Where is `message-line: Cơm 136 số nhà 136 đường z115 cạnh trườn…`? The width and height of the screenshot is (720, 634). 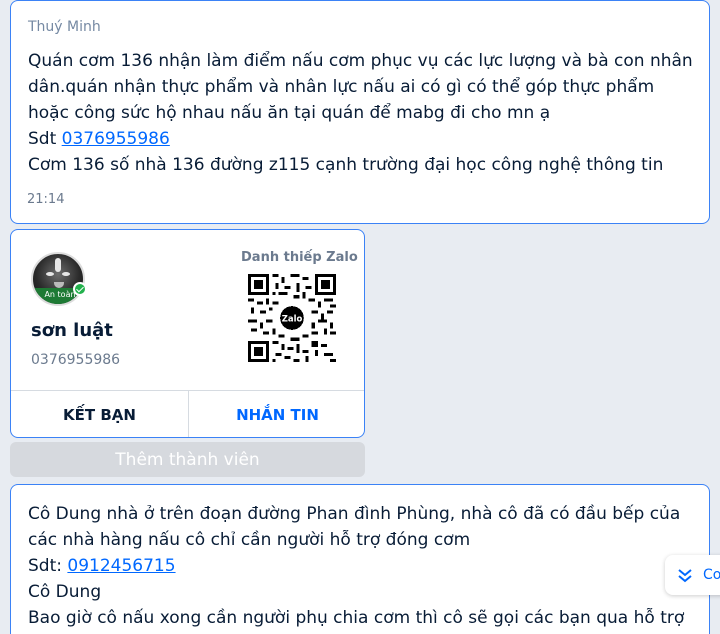 message-line: Cơm 136 số nhà 136 đường z115 cạnh trườn… is located at coordinates (346, 165).